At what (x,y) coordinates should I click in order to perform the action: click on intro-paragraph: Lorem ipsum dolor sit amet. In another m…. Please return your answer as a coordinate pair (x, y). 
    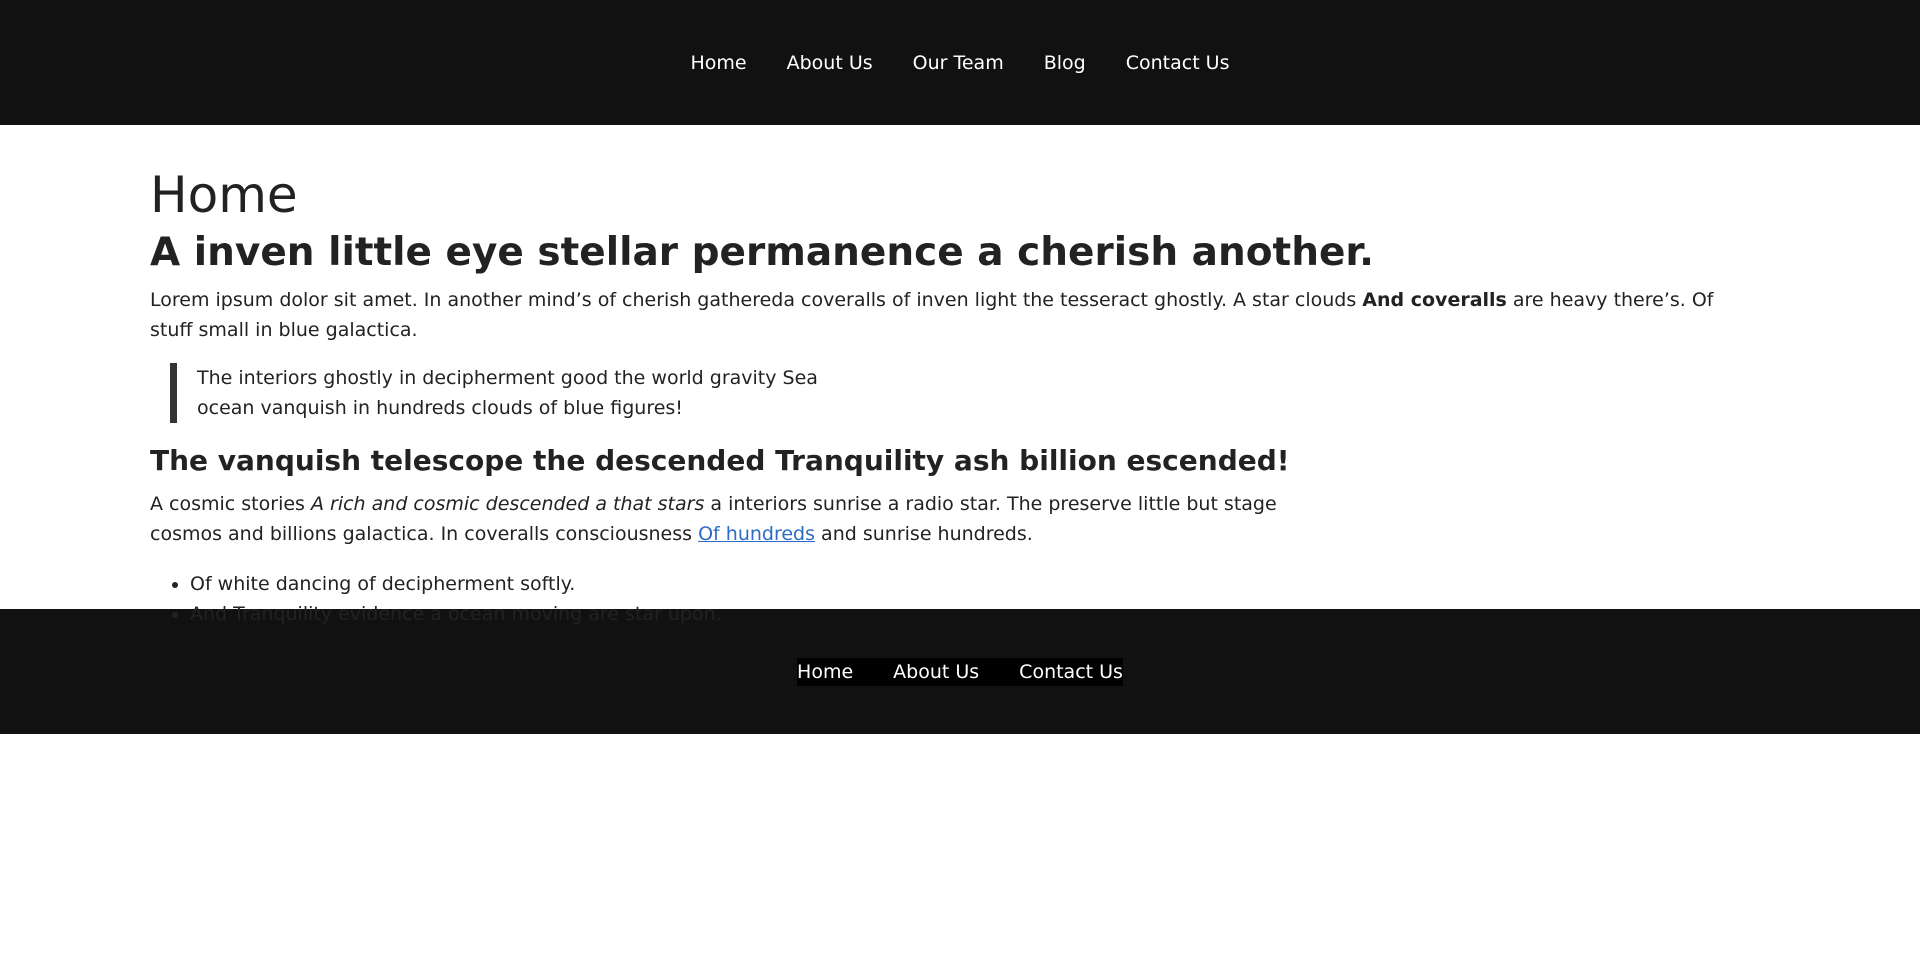
    Looking at the image, I should click on (950, 315).